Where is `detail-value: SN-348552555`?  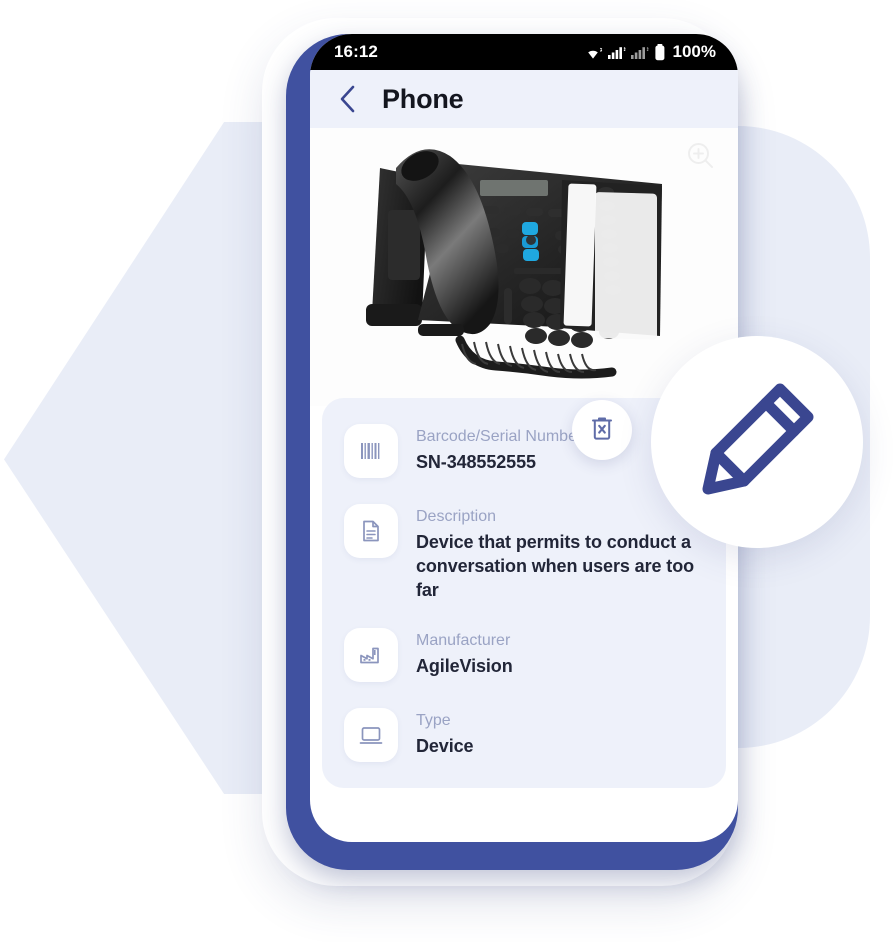
detail-value: SN-348552555 is located at coordinates (476, 462).